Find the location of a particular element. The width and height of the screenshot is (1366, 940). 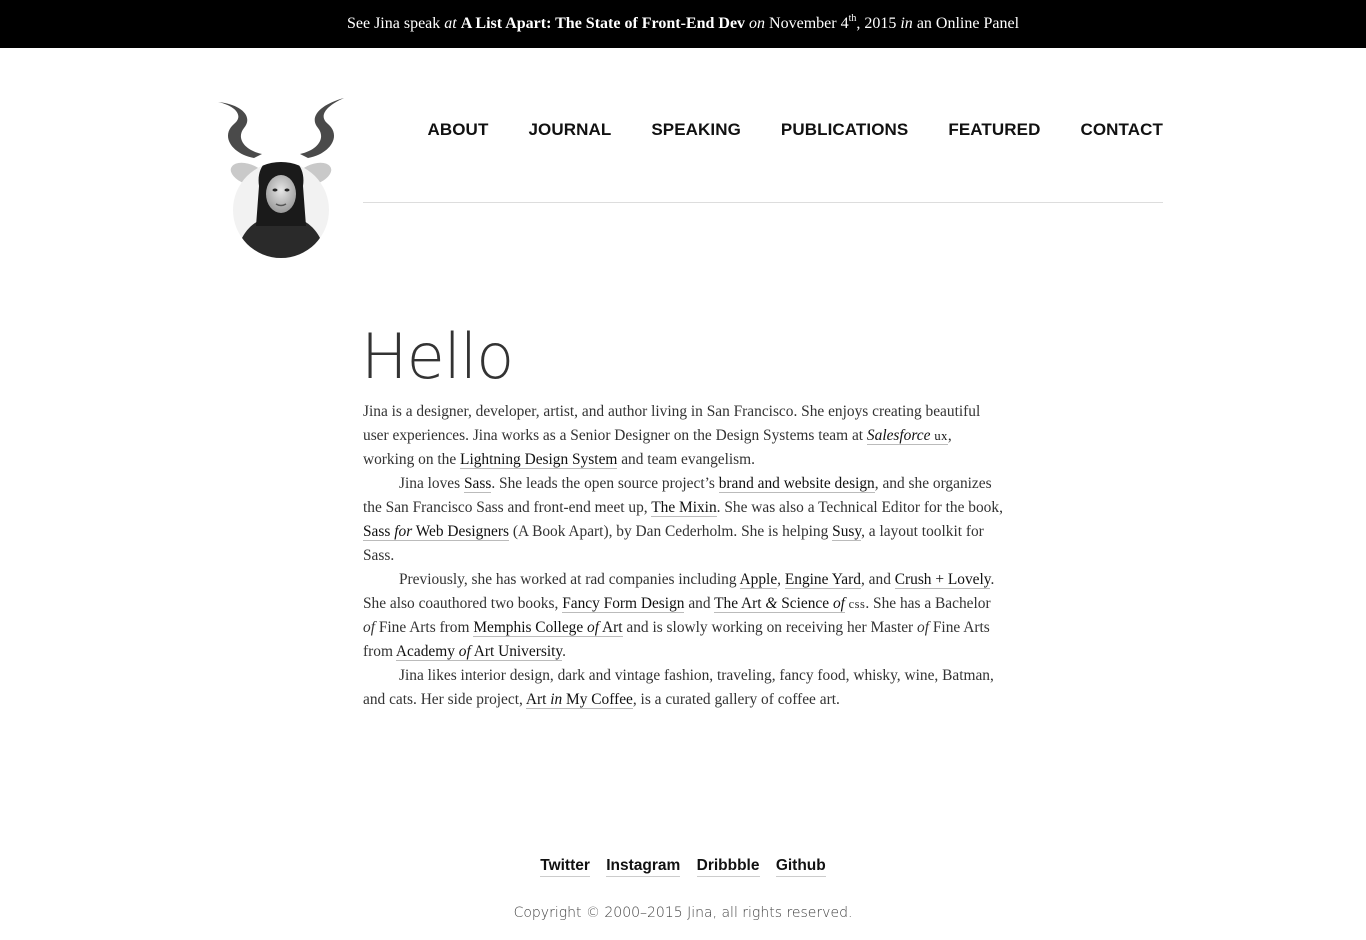

banner-location: an Online Panel is located at coordinates (966, 23).